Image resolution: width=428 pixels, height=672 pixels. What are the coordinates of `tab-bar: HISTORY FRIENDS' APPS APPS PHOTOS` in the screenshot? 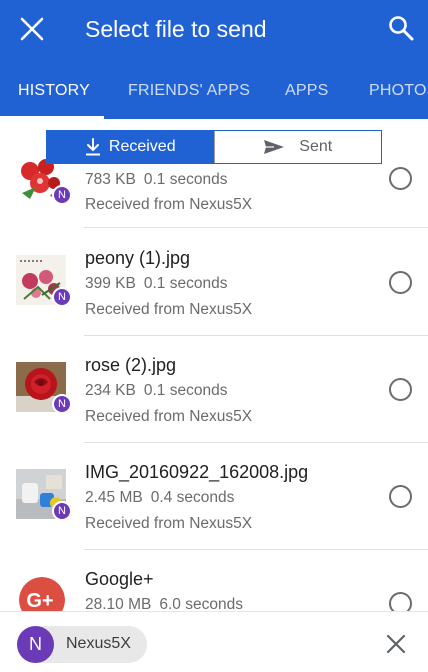 It's located at (214, 95).